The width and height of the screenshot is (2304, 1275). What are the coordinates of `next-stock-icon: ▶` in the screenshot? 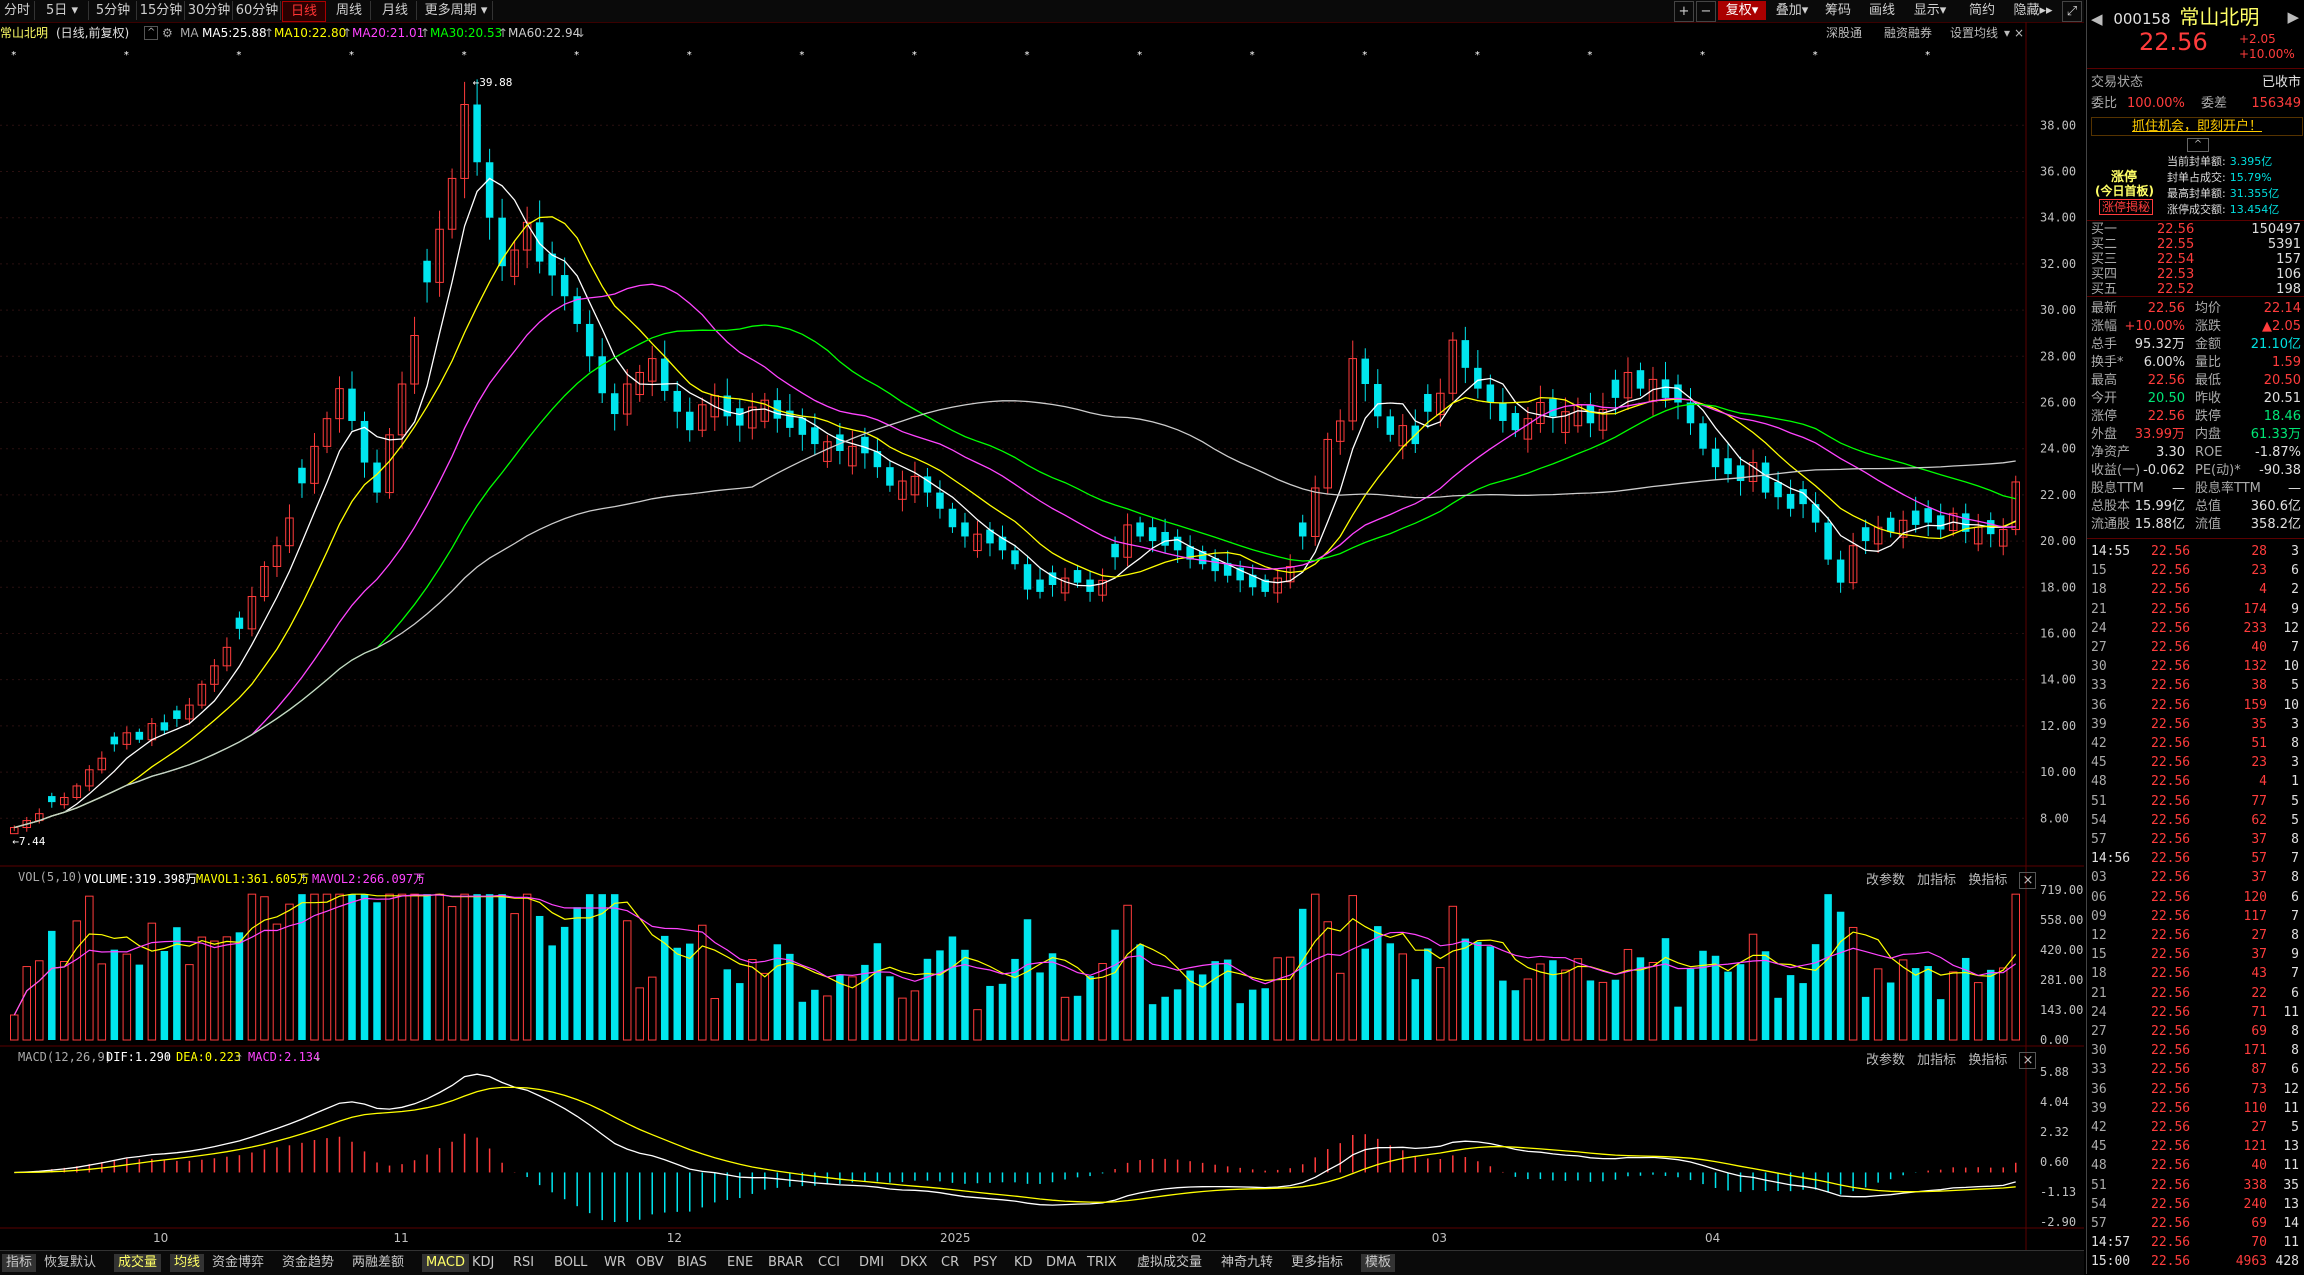 It's located at (2293, 17).